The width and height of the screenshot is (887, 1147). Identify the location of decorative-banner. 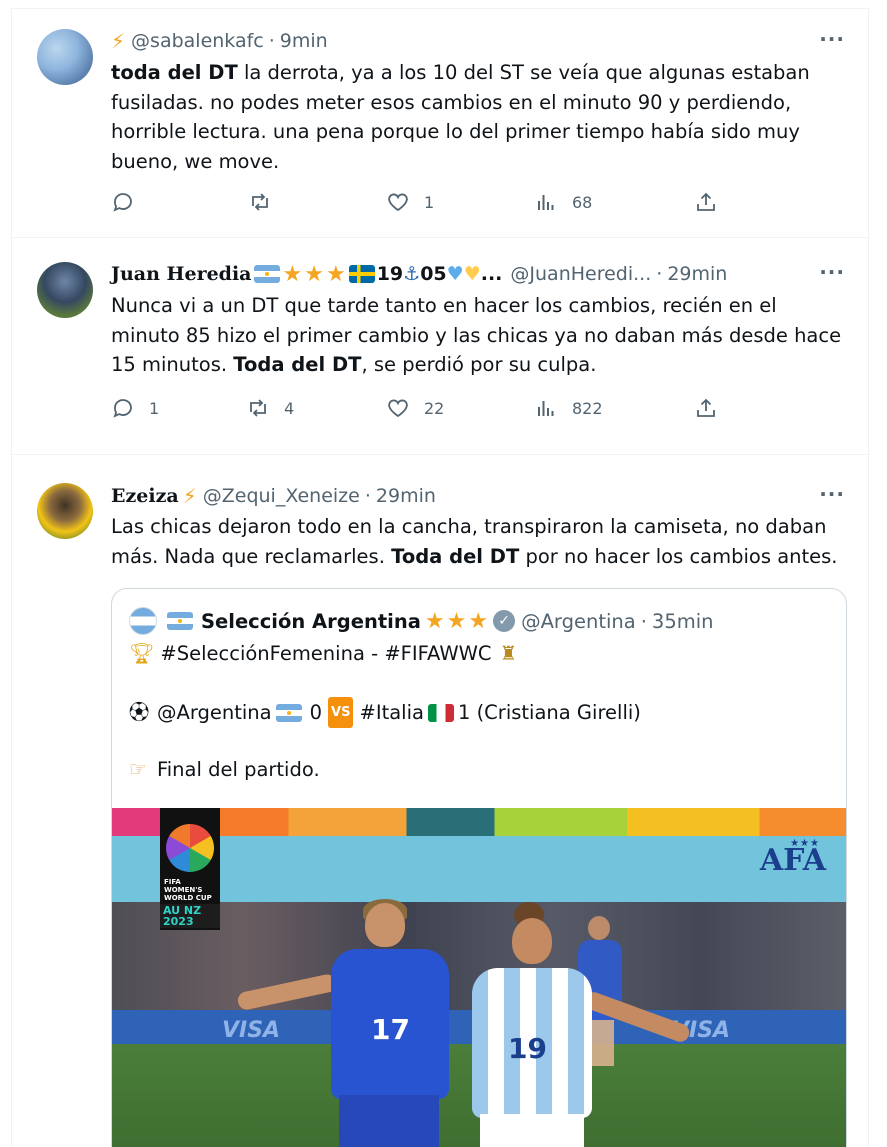
(479, 822).